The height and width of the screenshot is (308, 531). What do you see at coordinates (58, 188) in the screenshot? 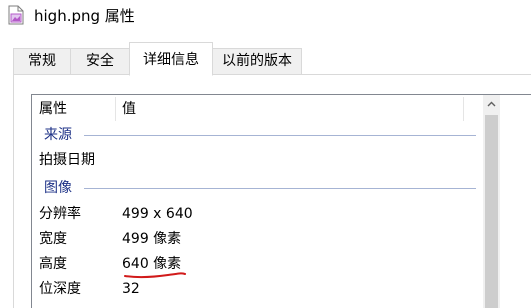
I see `group-label: 图像` at bounding box center [58, 188].